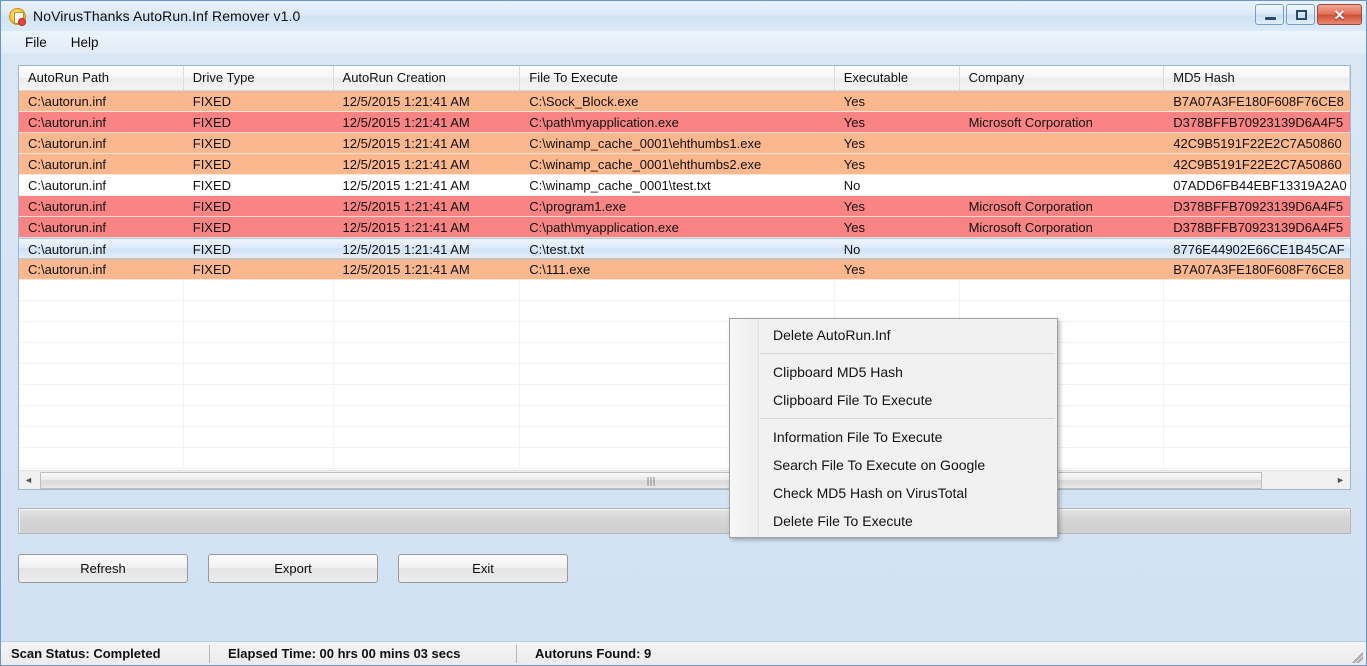  I want to click on cell-5: Microsoft Corporation, so click(1030, 122).